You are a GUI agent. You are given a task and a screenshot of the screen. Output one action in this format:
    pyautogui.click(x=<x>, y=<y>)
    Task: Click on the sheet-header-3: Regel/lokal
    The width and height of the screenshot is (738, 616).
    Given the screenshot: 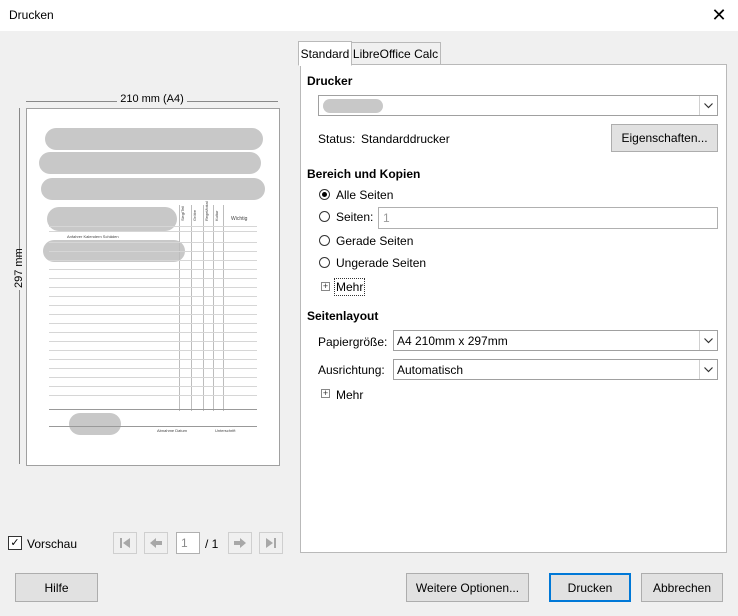 What is the action you would take?
    pyautogui.click(x=206, y=211)
    